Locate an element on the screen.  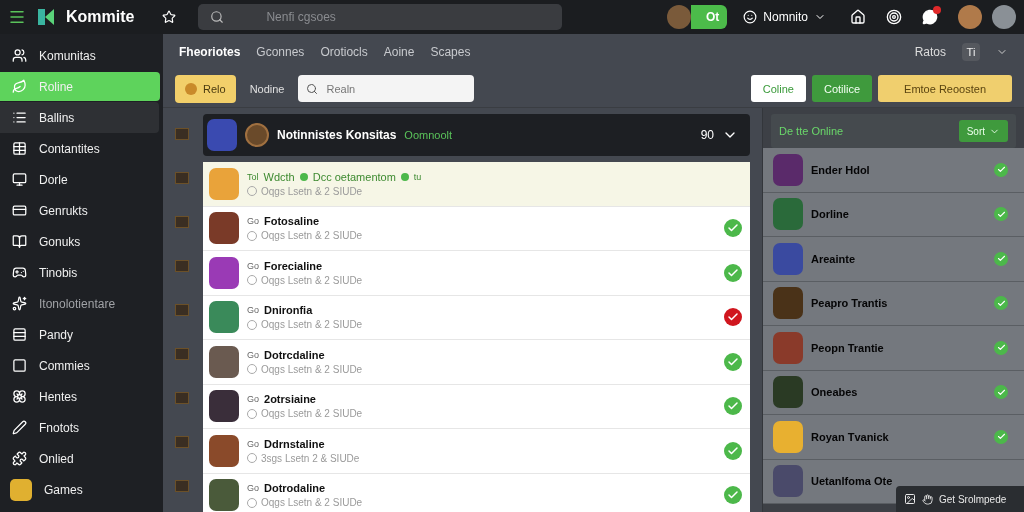
menu-icon is located at coordinates (17, 17).